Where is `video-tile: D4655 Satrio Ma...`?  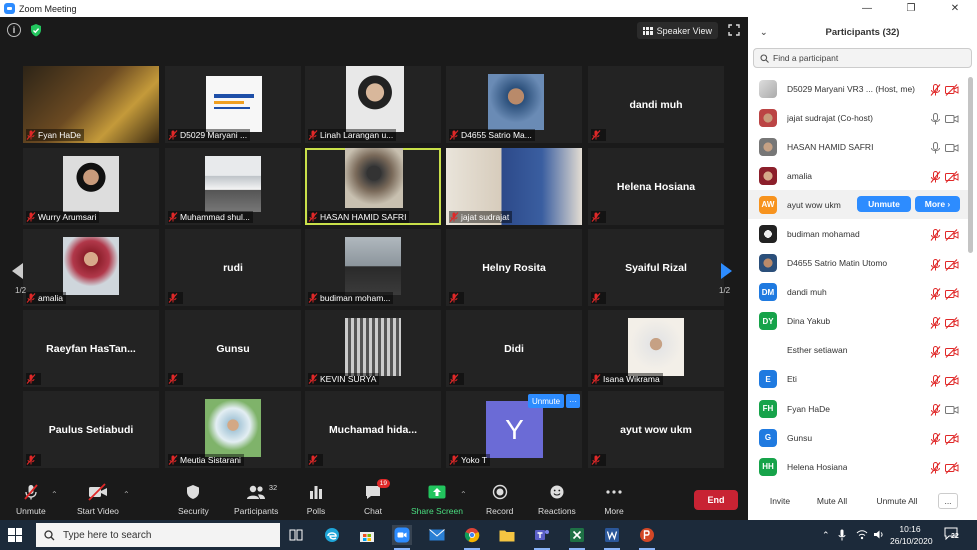 video-tile: D4655 Satrio Ma... is located at coordinates (514, 104).